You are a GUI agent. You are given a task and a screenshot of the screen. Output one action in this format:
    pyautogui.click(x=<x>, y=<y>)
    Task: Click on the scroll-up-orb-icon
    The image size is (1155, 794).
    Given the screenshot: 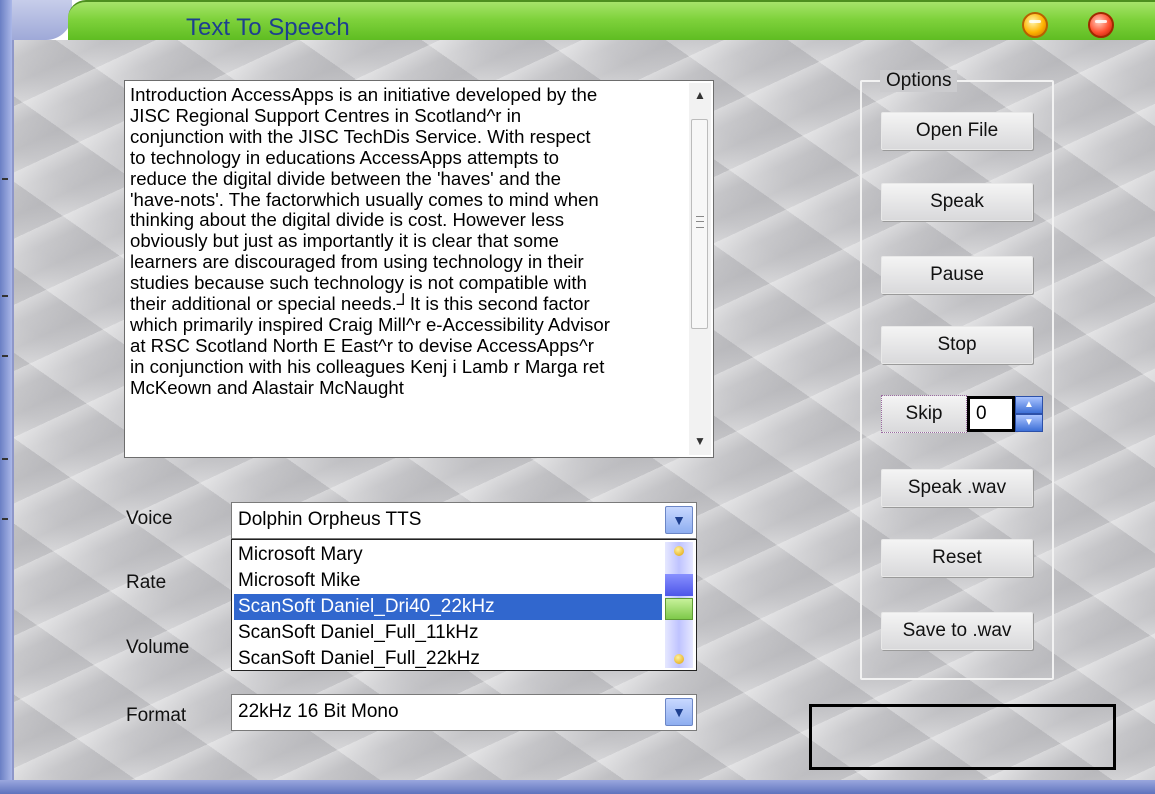 What is the action you would take?
    pyautogui.click(x=679, y=551)
    